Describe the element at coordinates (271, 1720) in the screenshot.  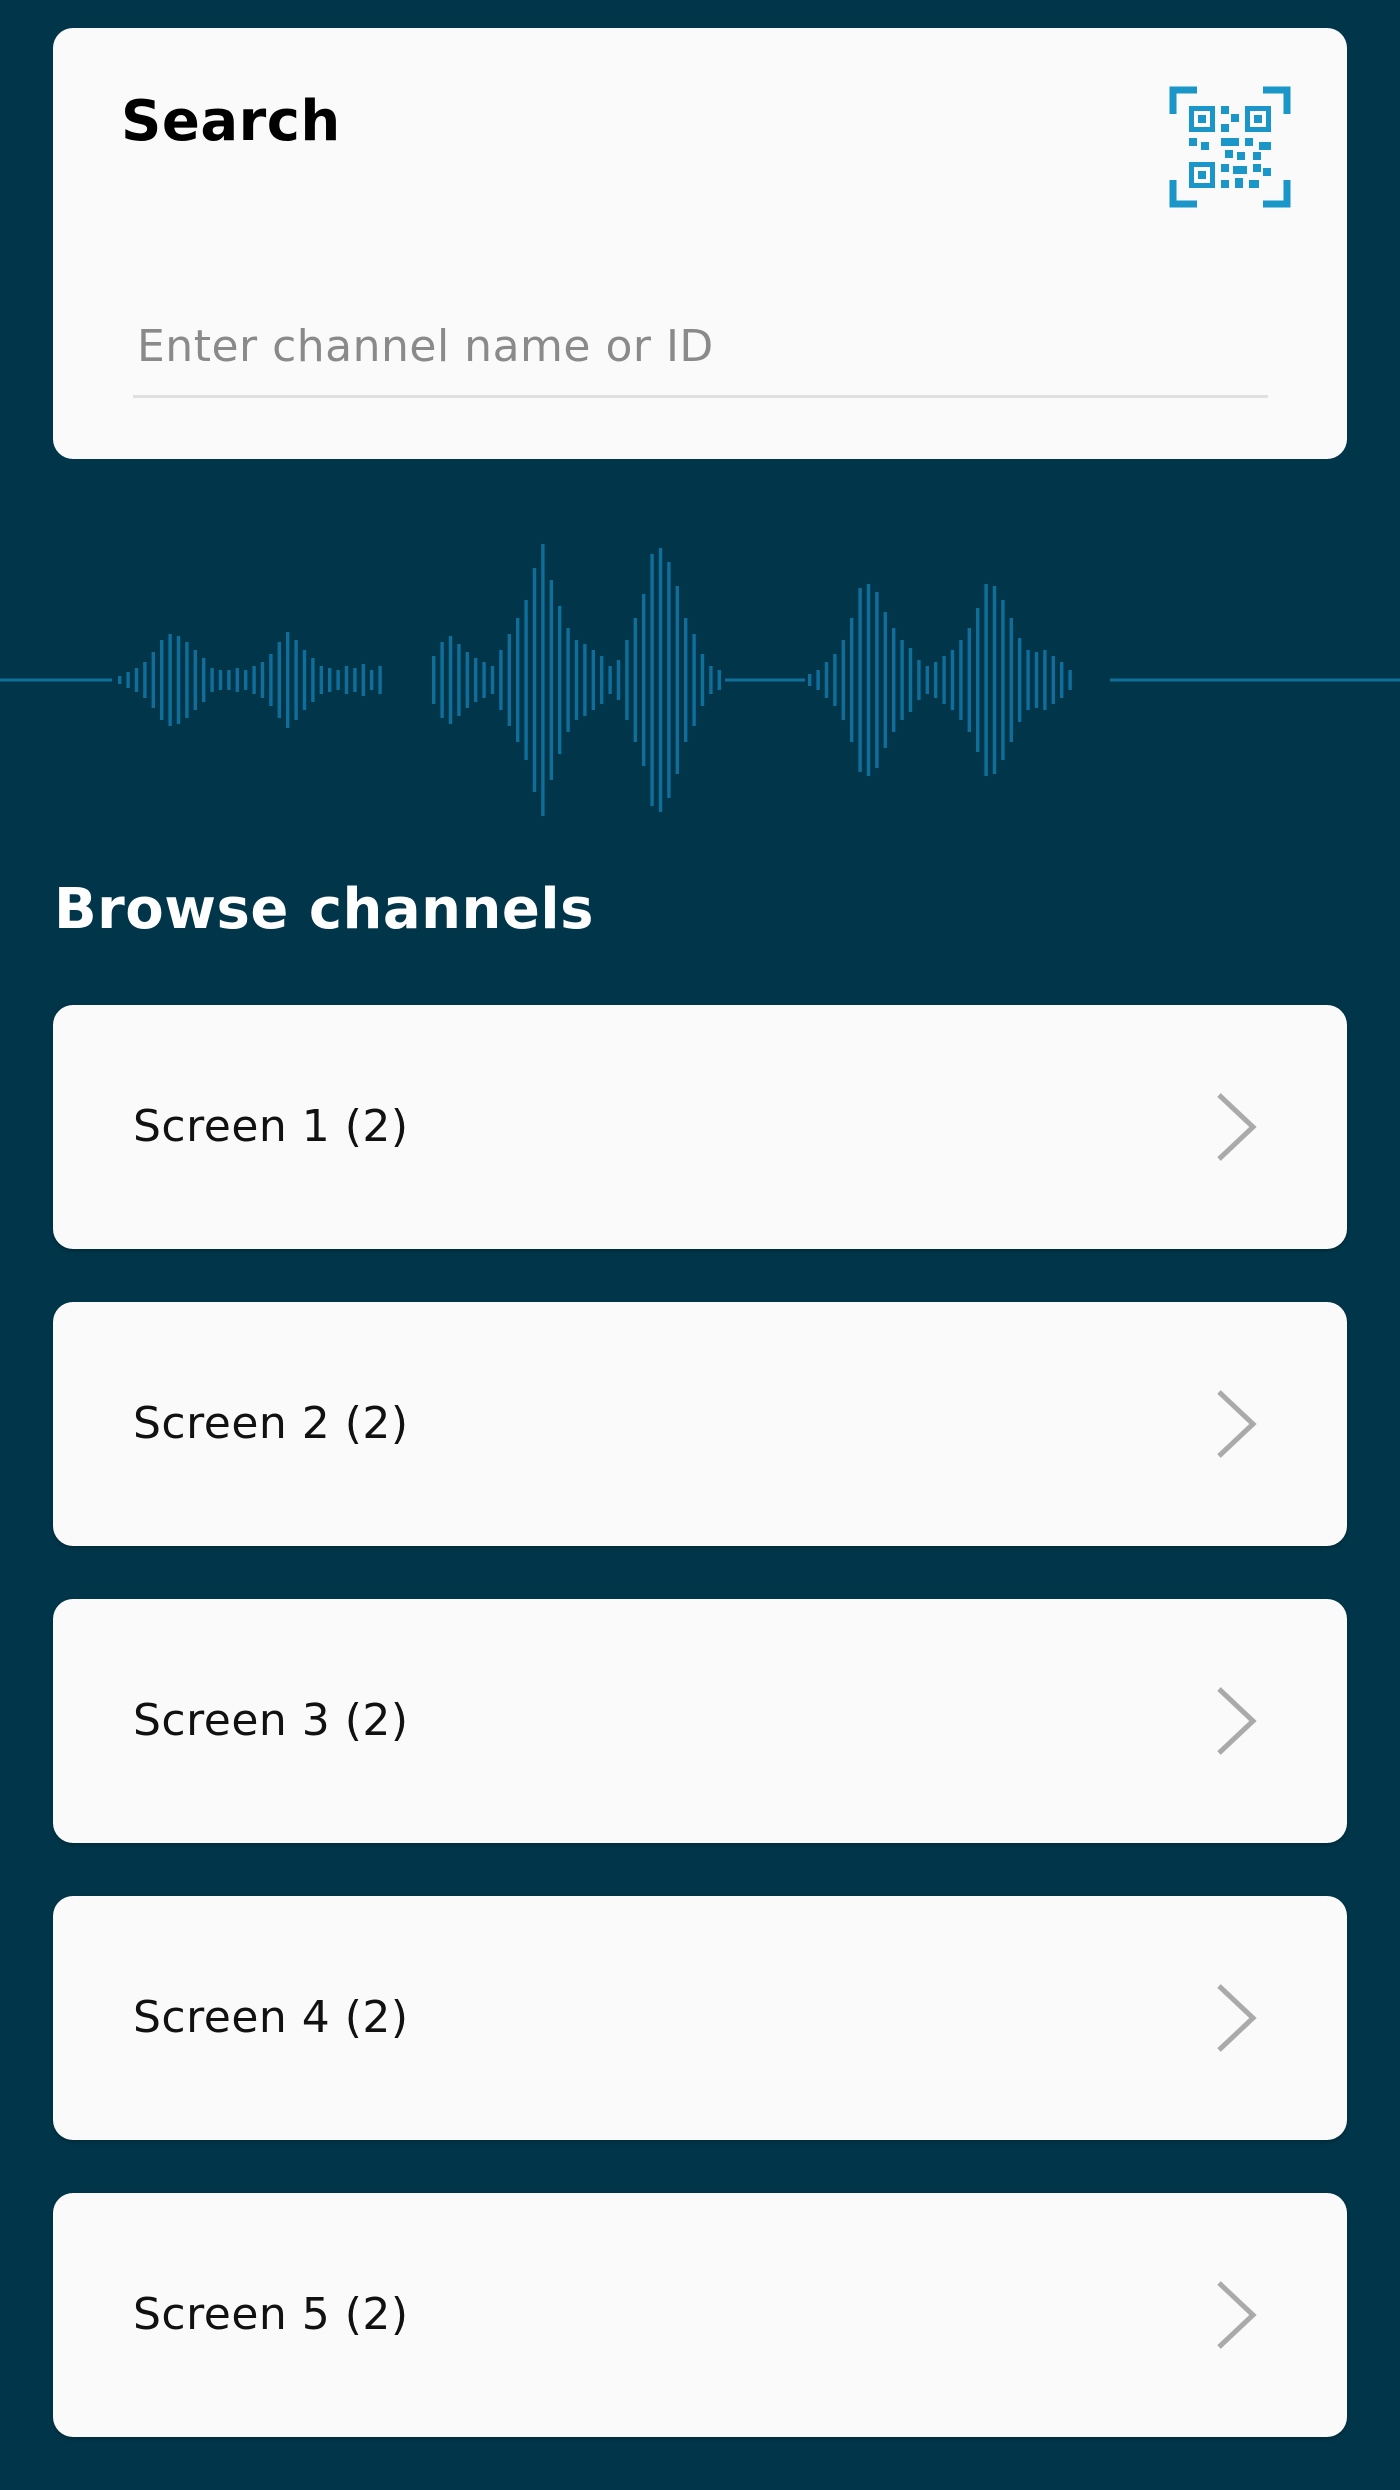
I see `channel-label: Screen 3 (2)` at that location.